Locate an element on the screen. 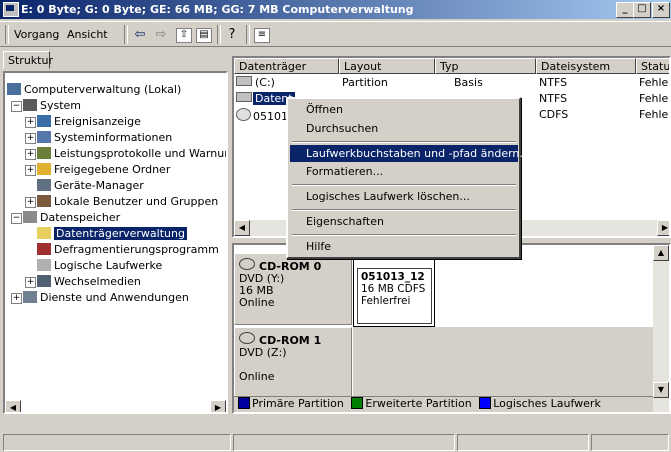 This screenshot has width=671, height=452. menu-vorgang: Vorgang is located at coordinates (36, 34).